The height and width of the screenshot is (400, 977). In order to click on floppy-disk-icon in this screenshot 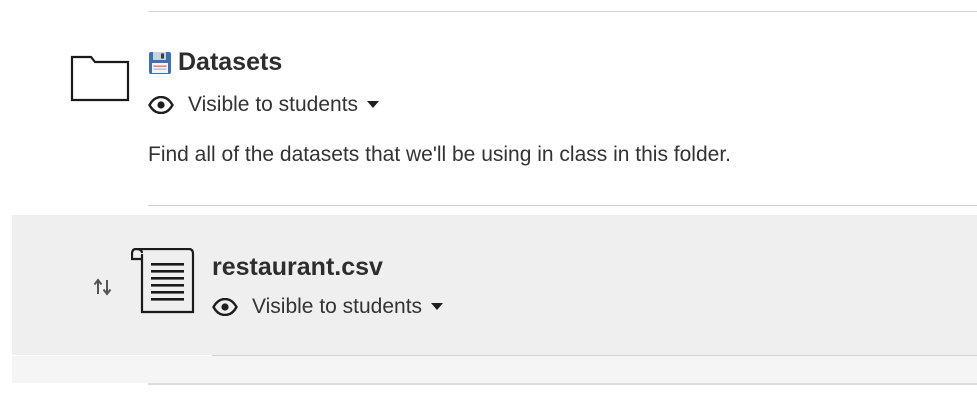, I will do `click(160, 63)`.